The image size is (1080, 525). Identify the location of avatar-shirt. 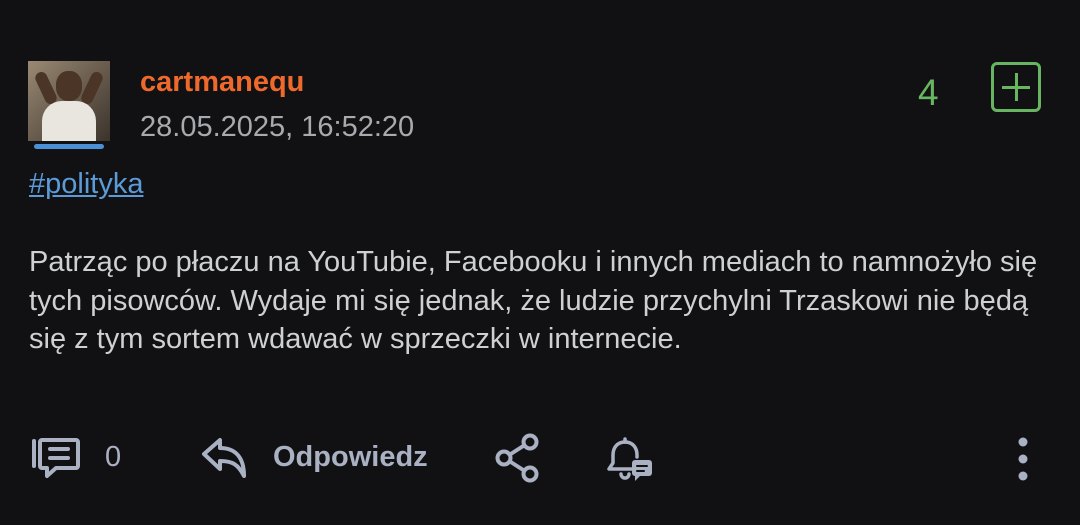
(69, 121).